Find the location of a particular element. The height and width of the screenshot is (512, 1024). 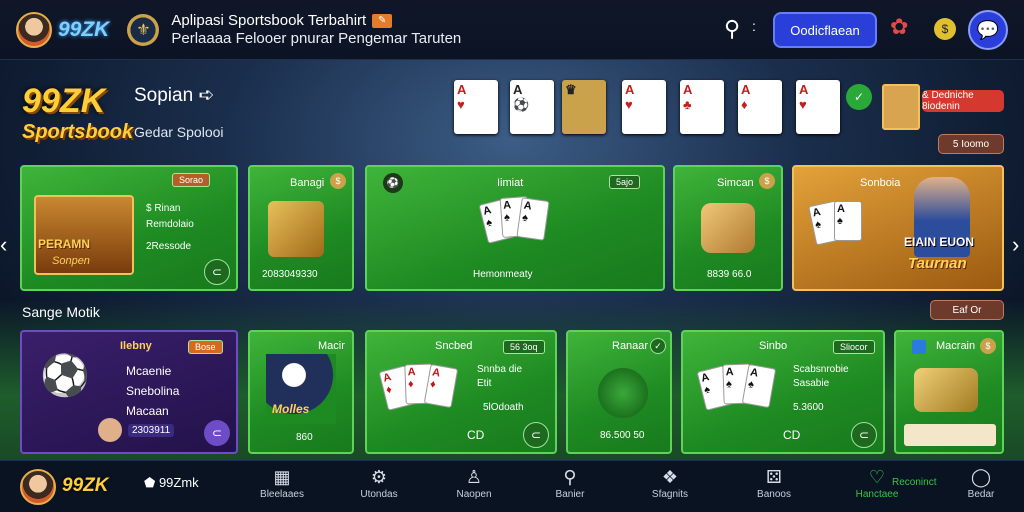

tile-banagi: Banagi $ 2083049330 is located at coordinates (301, 228).